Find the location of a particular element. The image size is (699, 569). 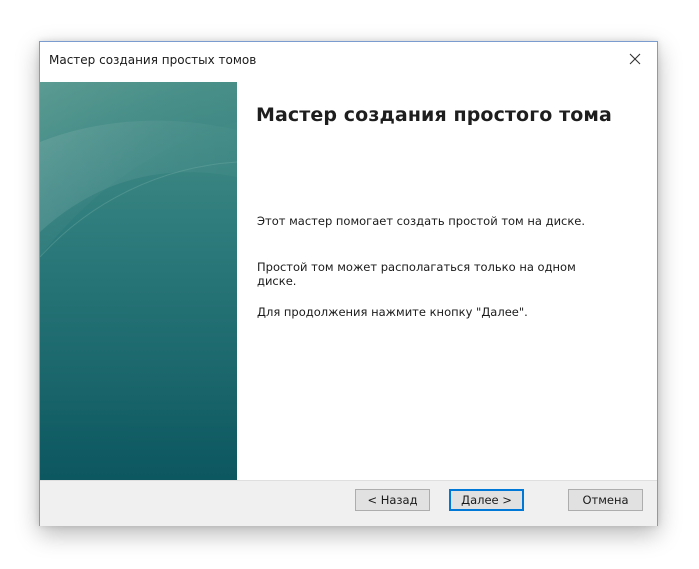

button-bar: < Назад Далее > Отмена is located at coordinates (348, 503).